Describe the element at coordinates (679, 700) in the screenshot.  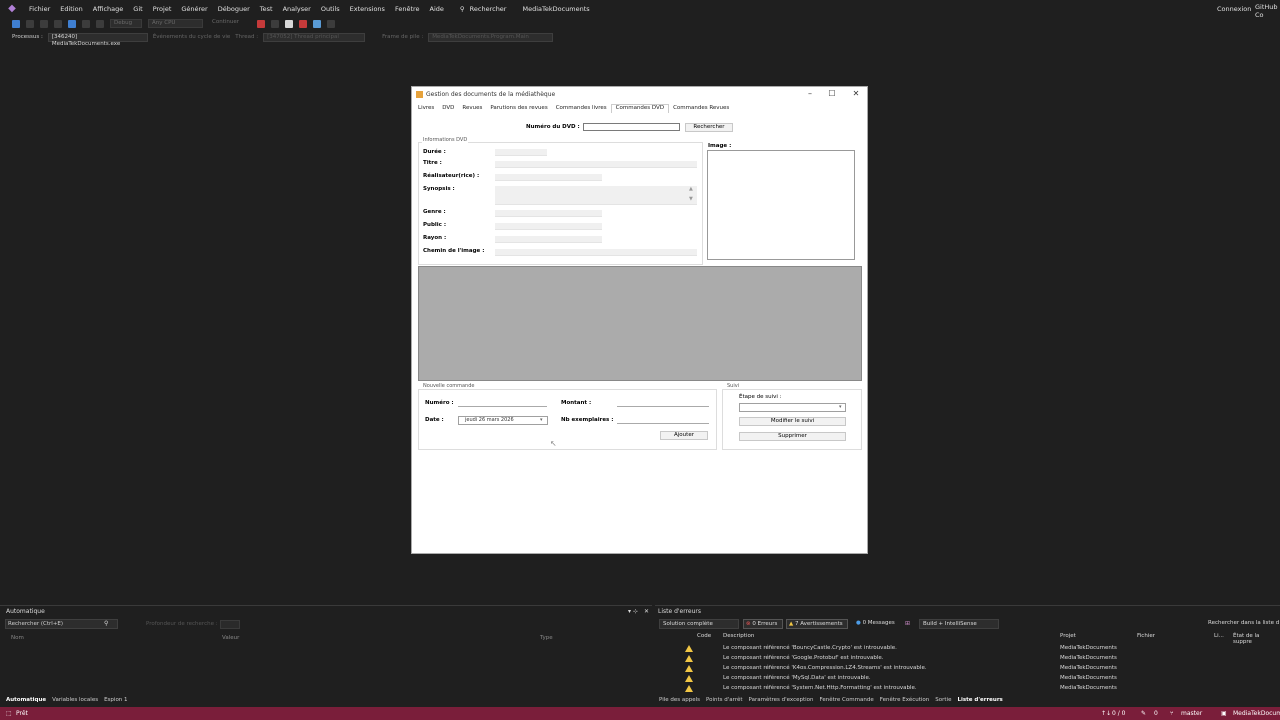
I see `tab-pile-appels: Pile des appels` at that location.